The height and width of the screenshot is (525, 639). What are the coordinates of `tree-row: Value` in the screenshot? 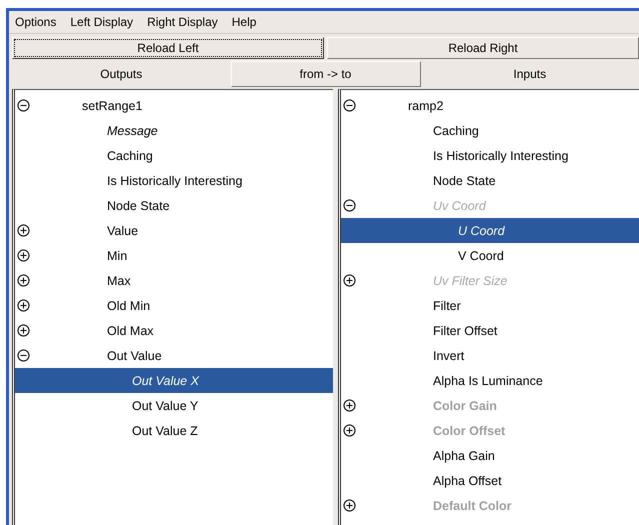 It's located at (174, 230).